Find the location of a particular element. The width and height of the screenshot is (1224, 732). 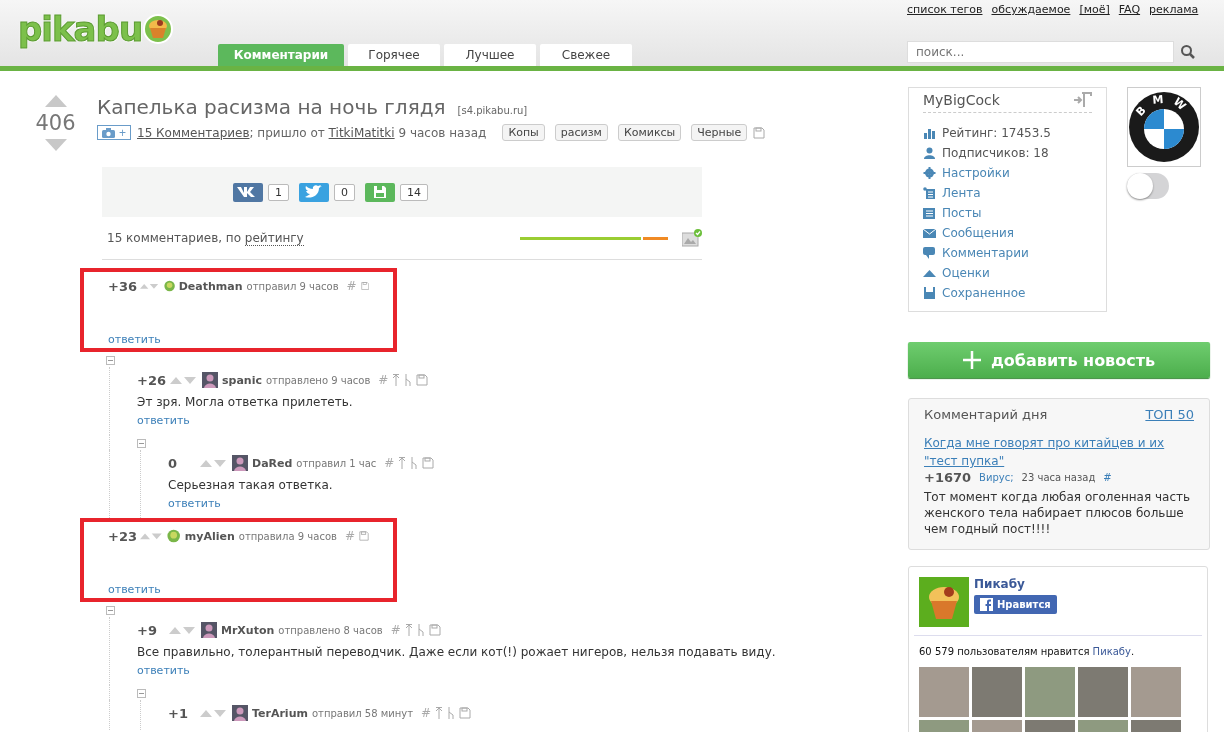

tag-button: Комиксы is located at coordinates (649, 132).